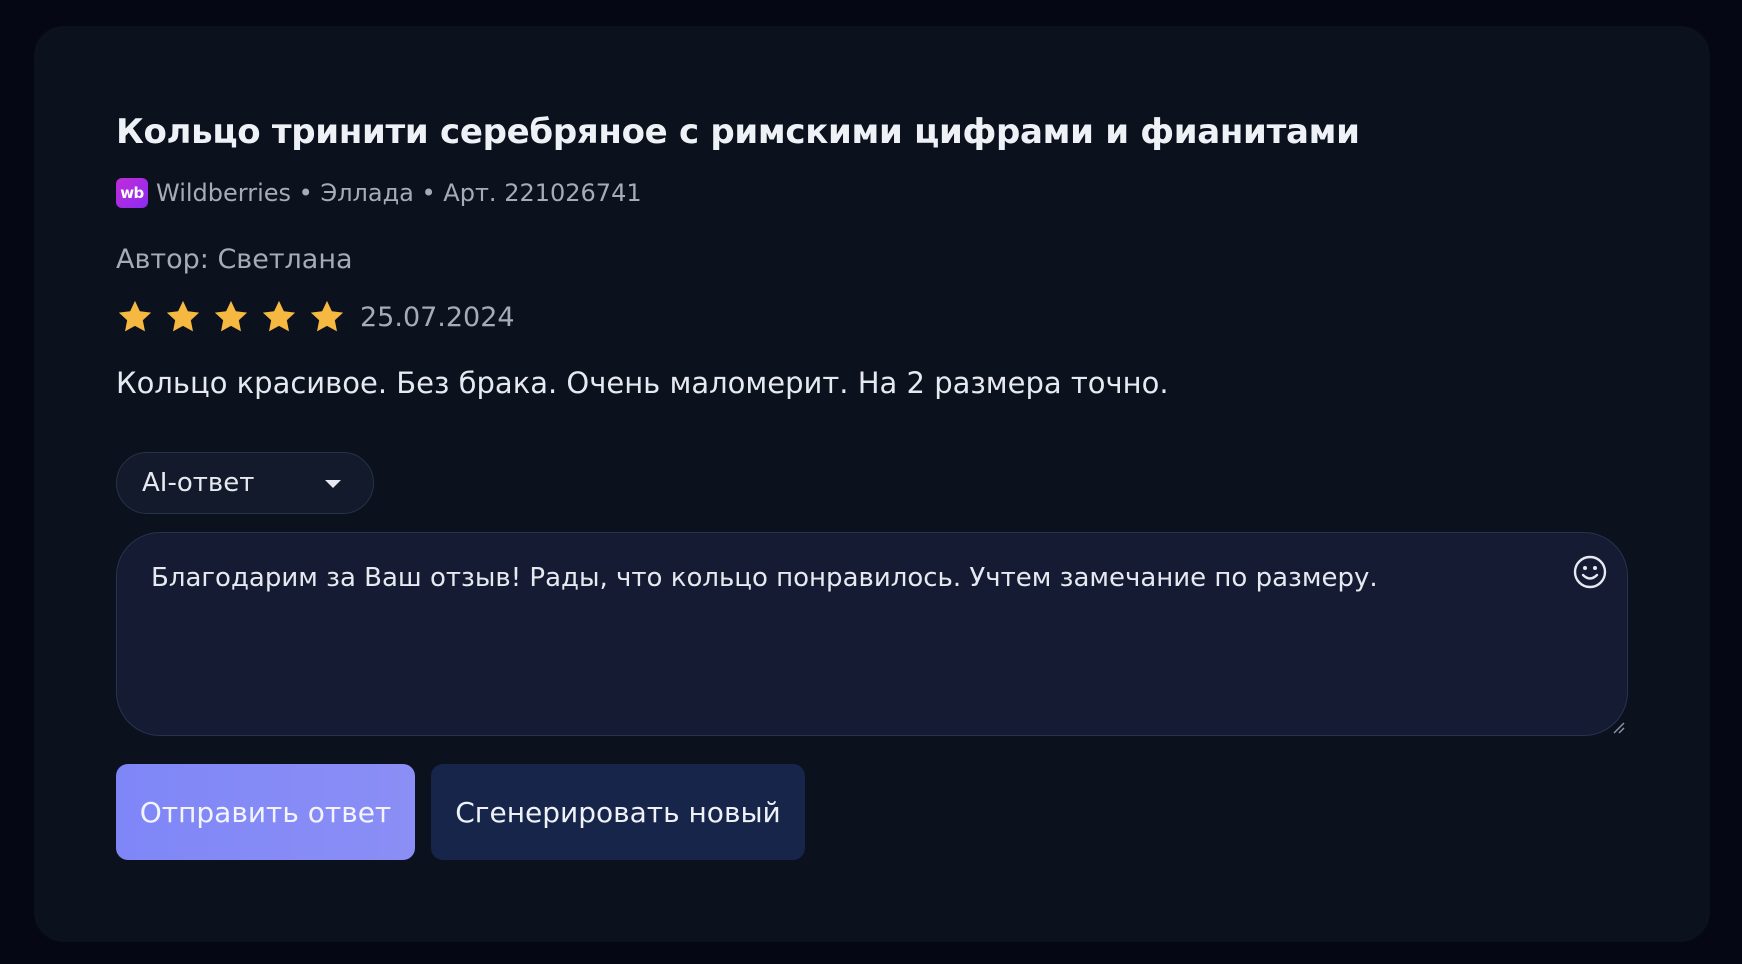 This screenshot has height=964, width=1742. What do you see at coordinates (1590, 572) in the screenshot?
I see `smiley-icon` at bounding box center [1590, 572].